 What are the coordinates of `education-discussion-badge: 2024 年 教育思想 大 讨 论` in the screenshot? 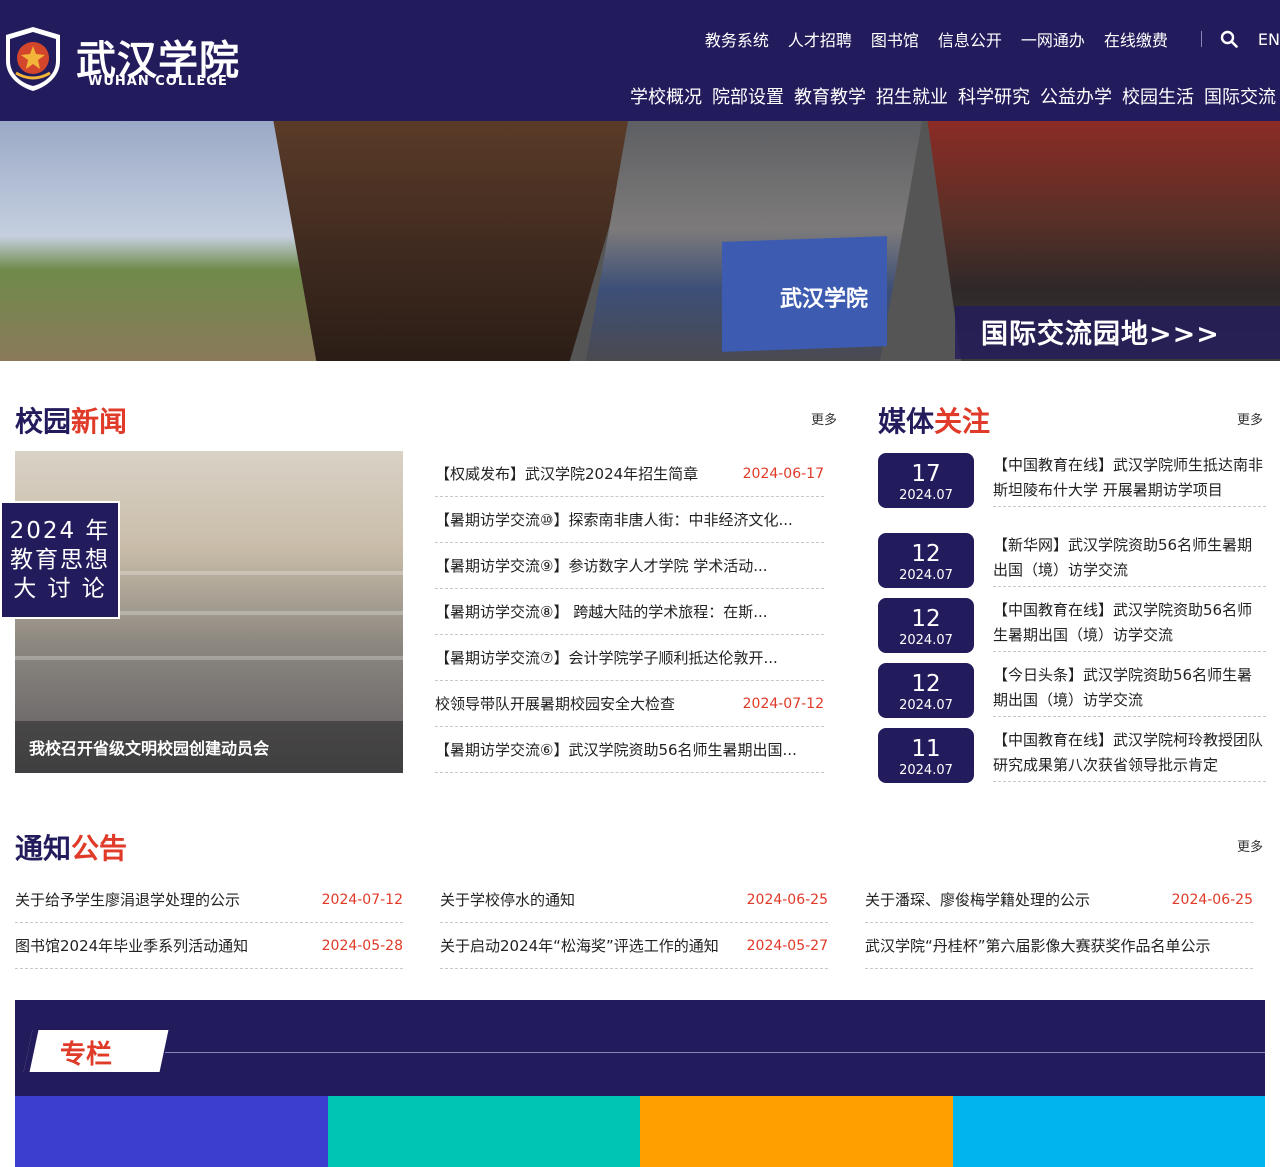 It's located at (60, 560).